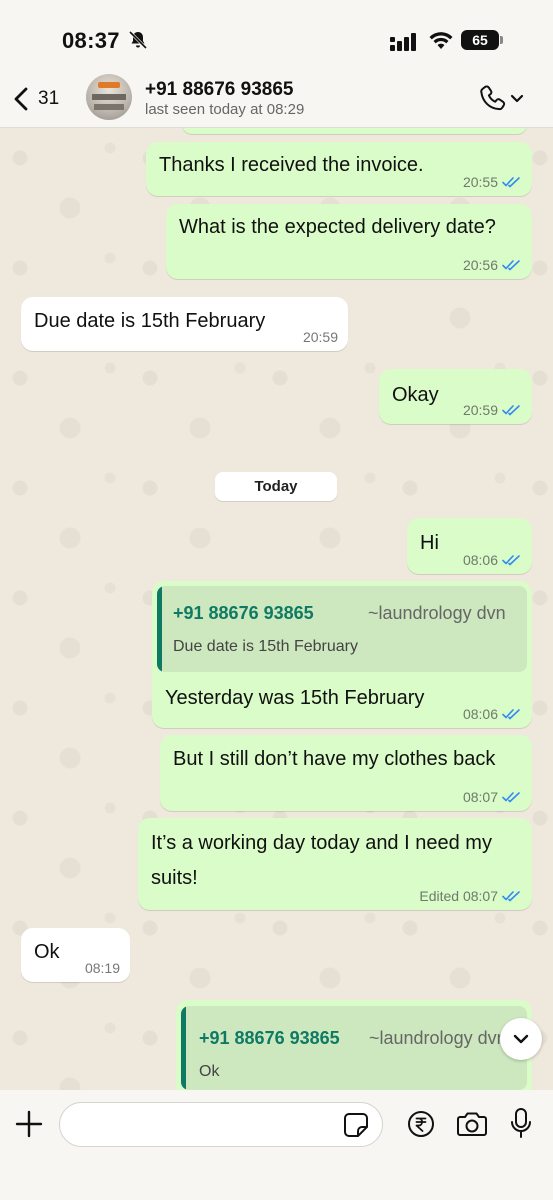  I want to click on message-text: What is the expected delivery date?, so click(337, 227).